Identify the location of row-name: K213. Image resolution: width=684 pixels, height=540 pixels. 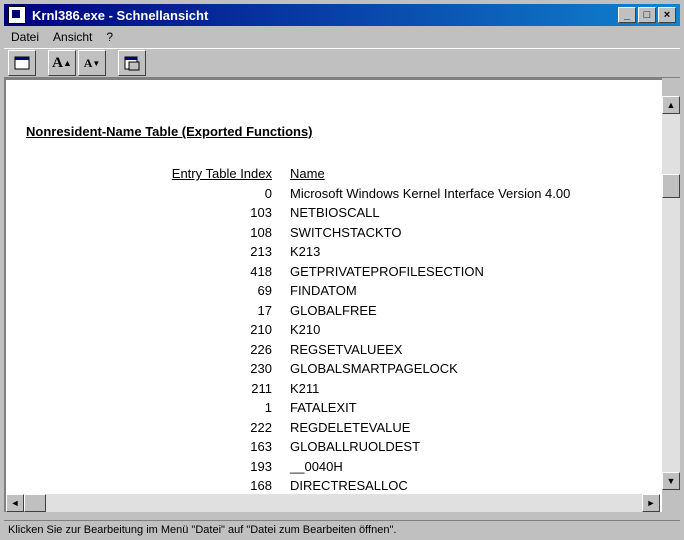
(305, 252).